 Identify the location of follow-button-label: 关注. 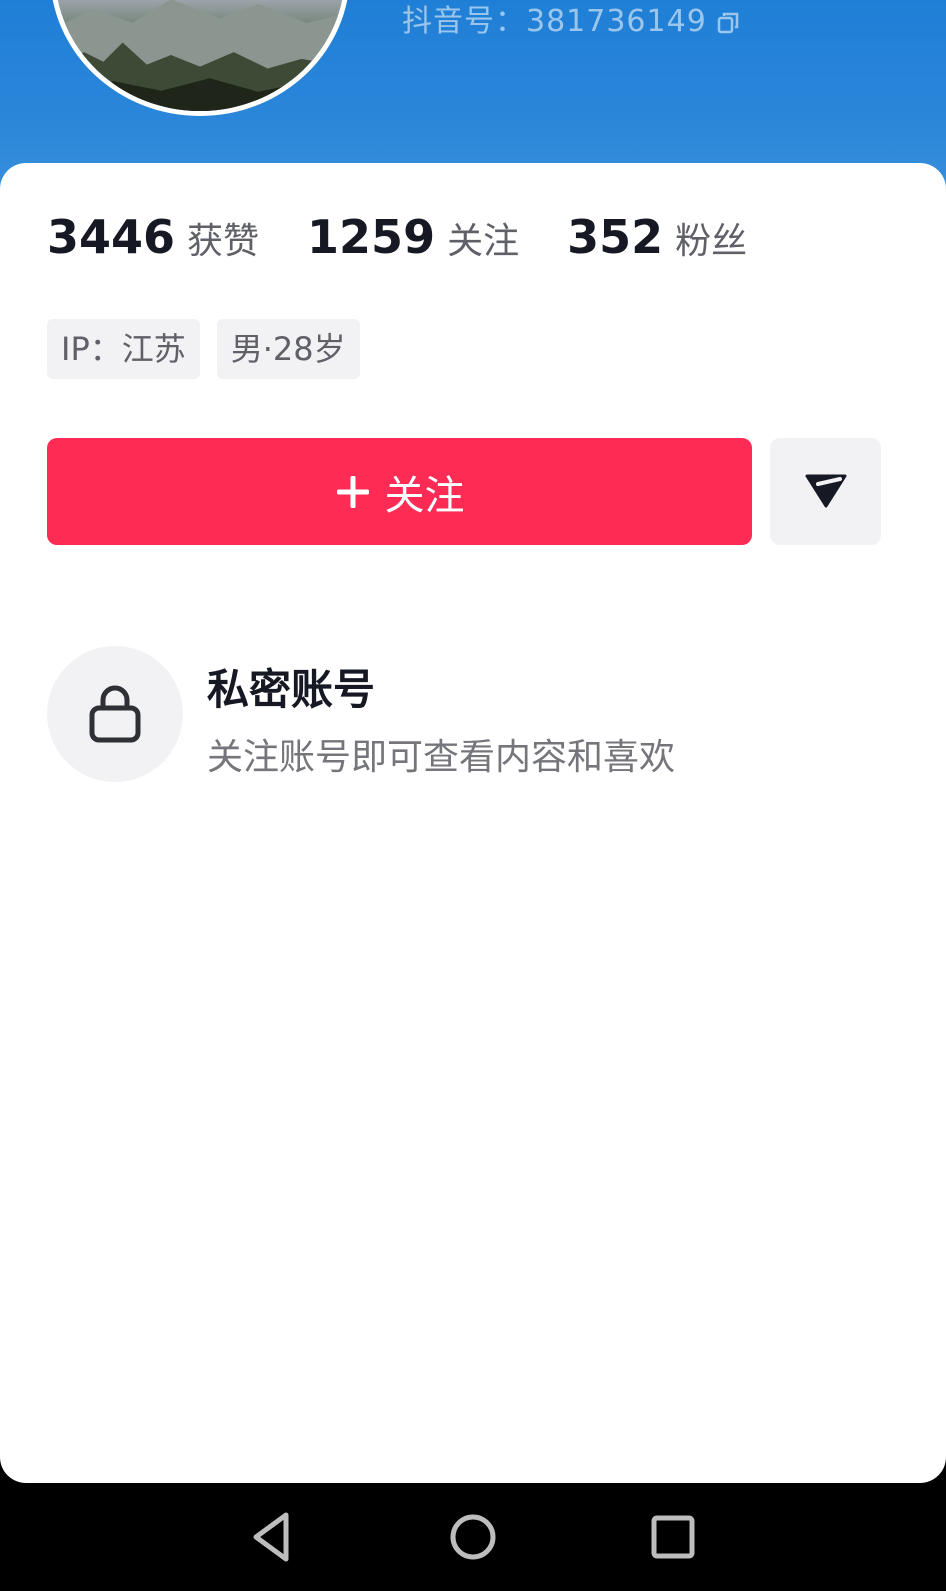
(424, 495).